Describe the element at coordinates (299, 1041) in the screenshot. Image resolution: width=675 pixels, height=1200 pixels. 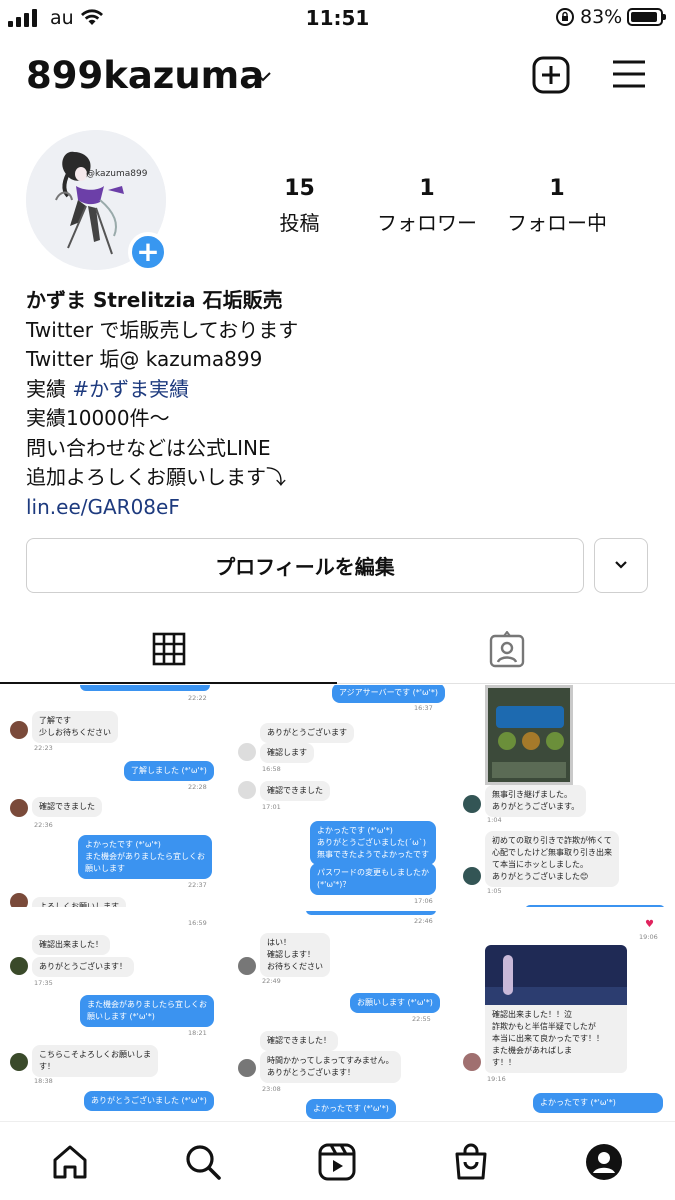
I see `chat-bubble: 確認できました！` at that location.